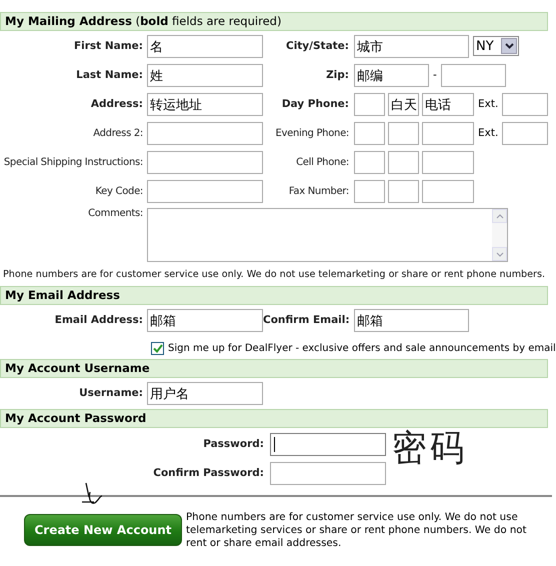 The image size is (556, 566). Describe the element at coordinates (118, 133) in the screenshot. I see `field-label: Address 2:` at that location.